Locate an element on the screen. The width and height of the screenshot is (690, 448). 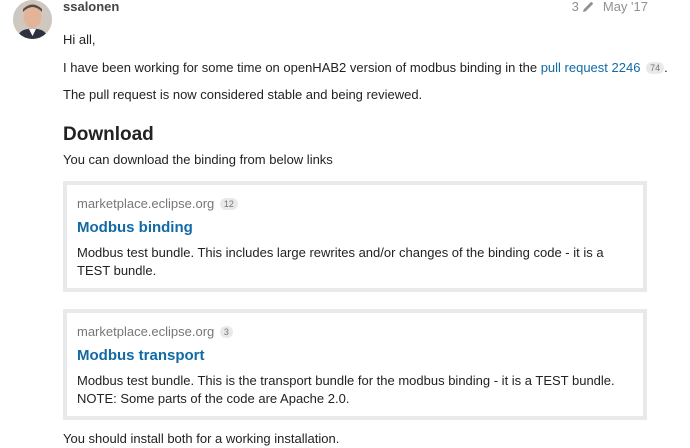
post-meta: 3 May '17 is located at coordinates (610, 7).